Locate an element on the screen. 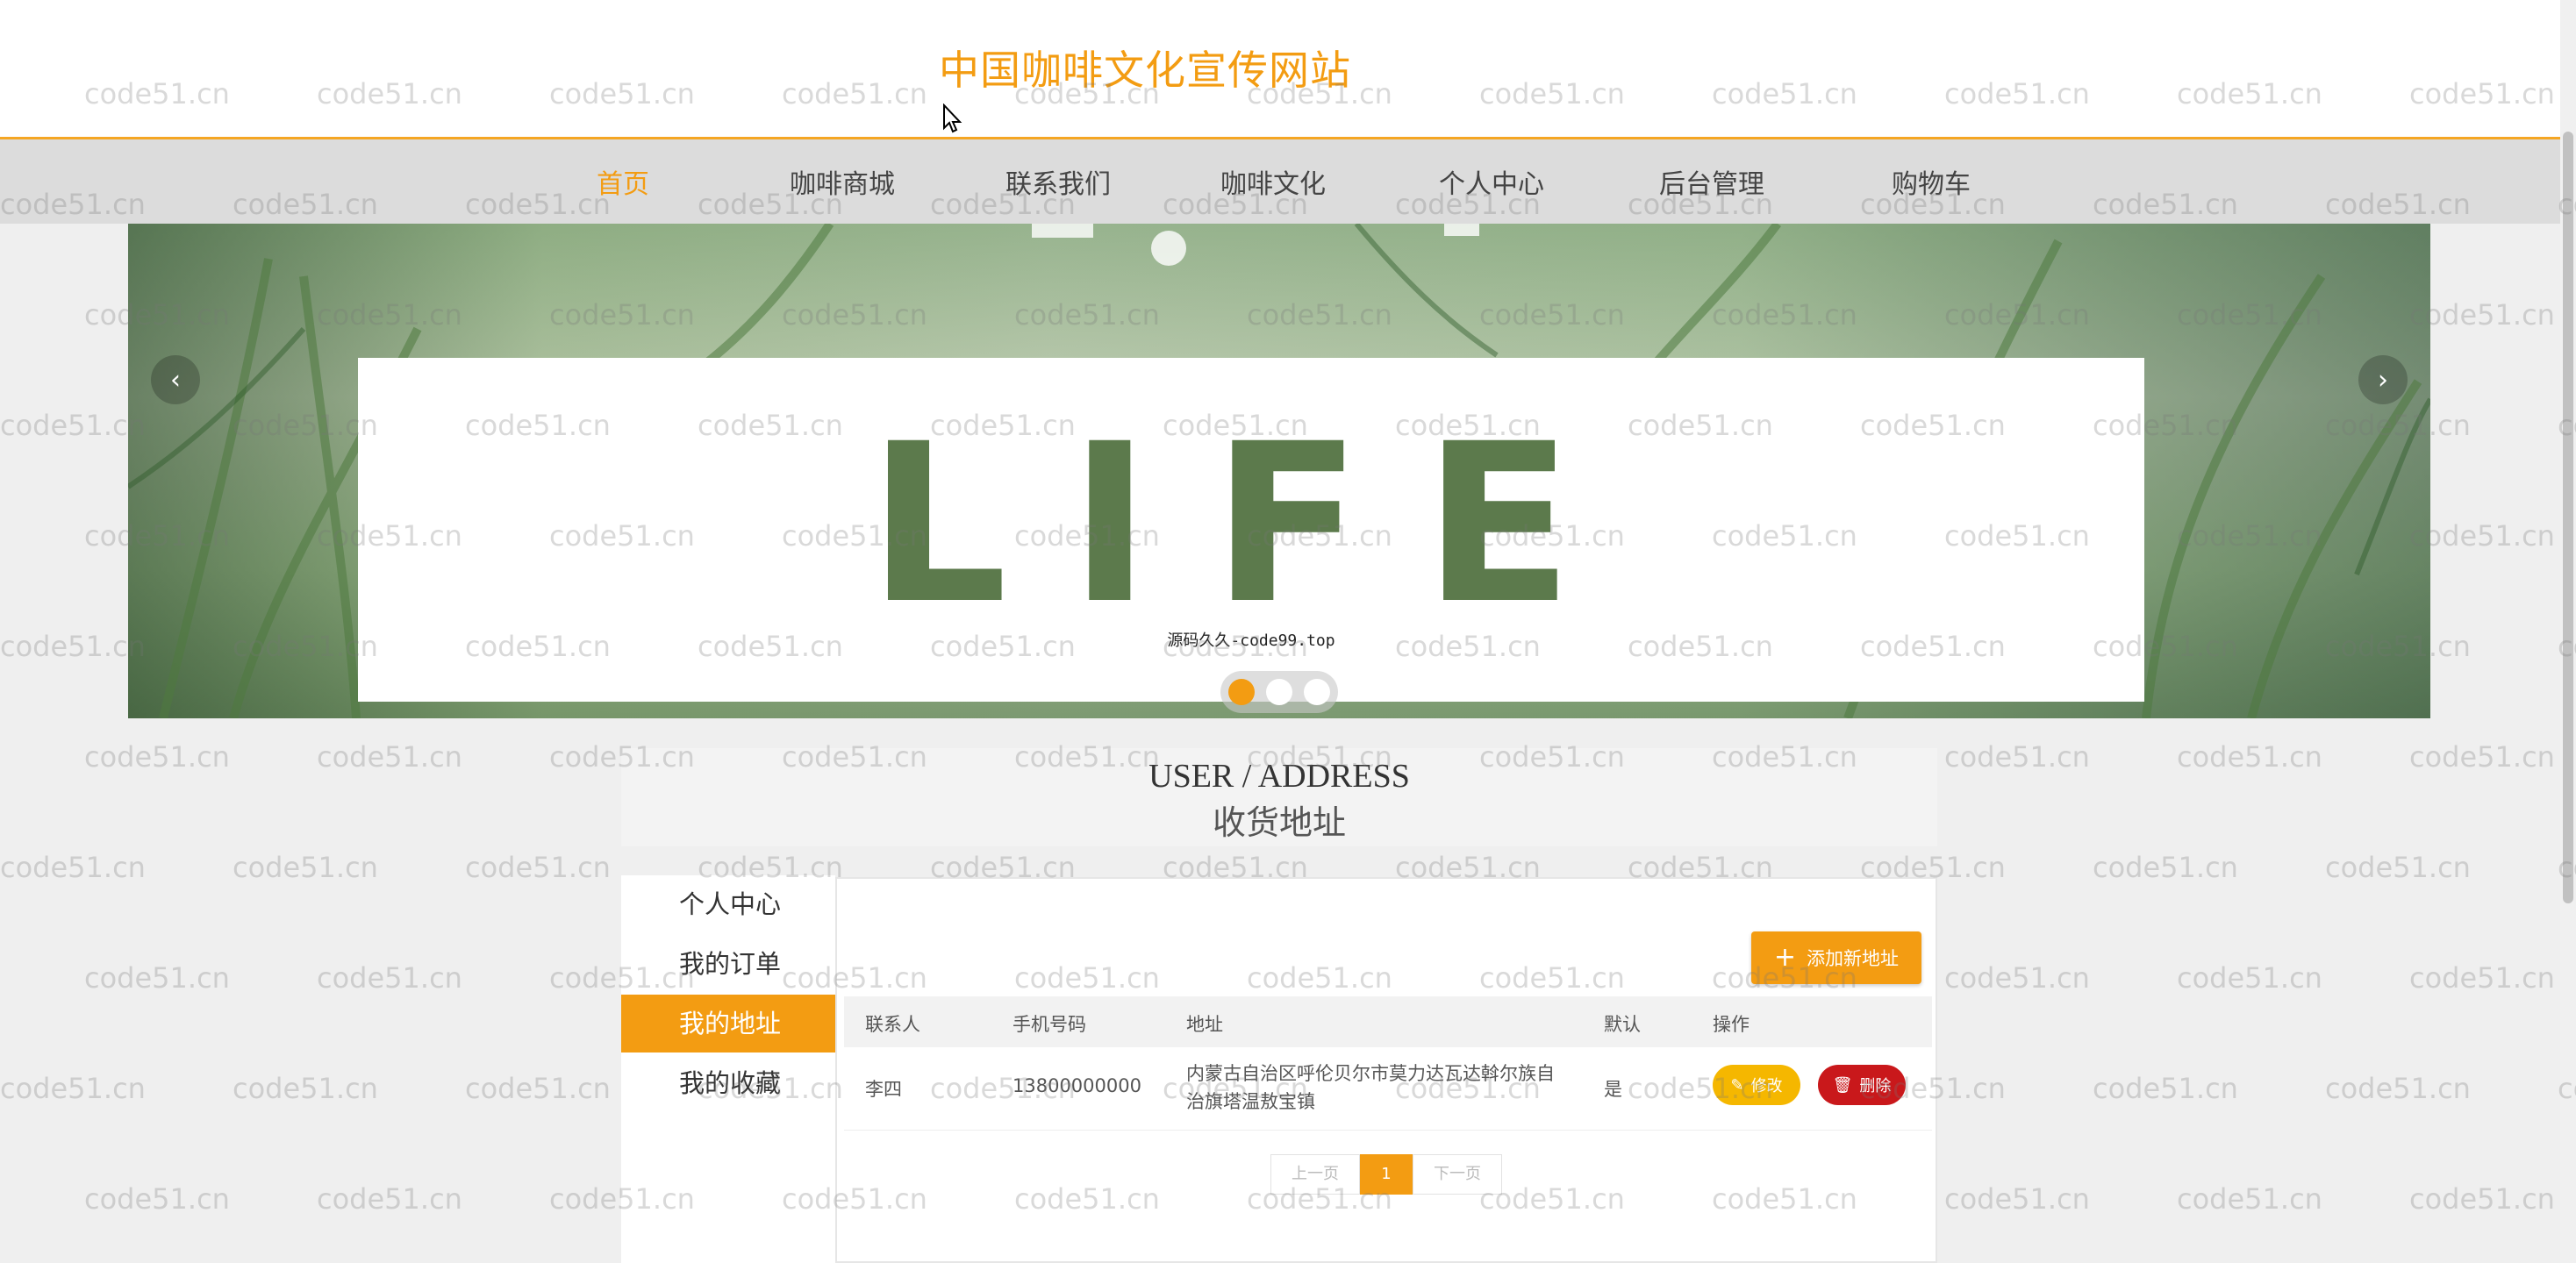 The width and height of the screenshot is (2576, 1263). trash-icon: 🗑 is located at coordinates (1842, 1085).